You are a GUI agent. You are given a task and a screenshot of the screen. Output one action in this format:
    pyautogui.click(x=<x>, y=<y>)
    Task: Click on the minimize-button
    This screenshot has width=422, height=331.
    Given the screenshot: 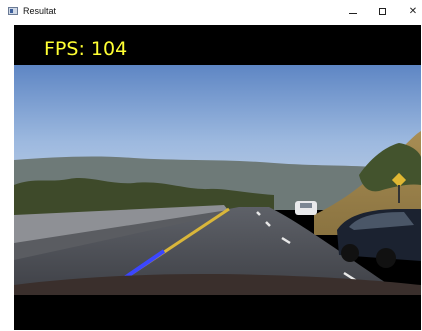 What is the action you would take?
    pyautogui.click(x=353, y=12)
    